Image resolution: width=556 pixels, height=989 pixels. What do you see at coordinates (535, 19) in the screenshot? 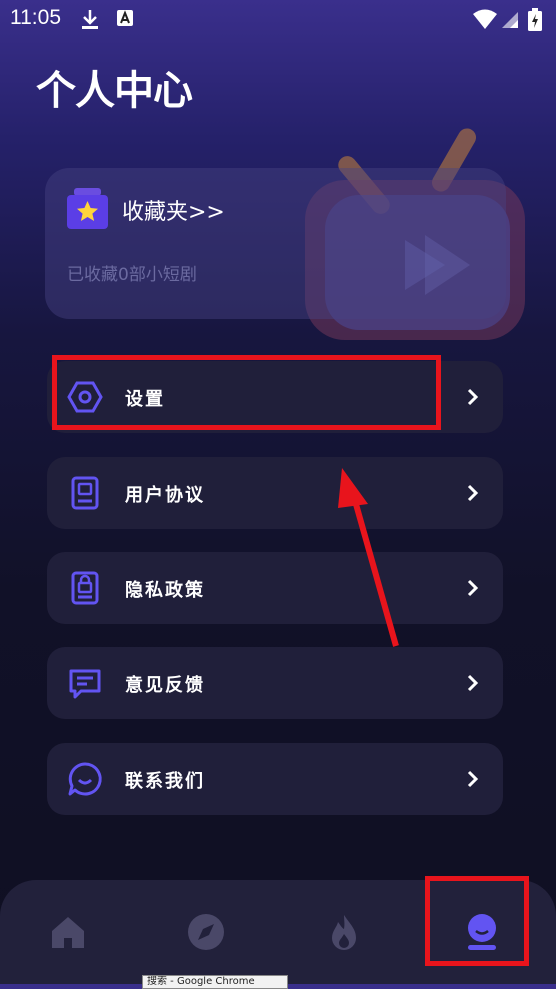
I see `battery-icon` at bounding box center [535, 19].